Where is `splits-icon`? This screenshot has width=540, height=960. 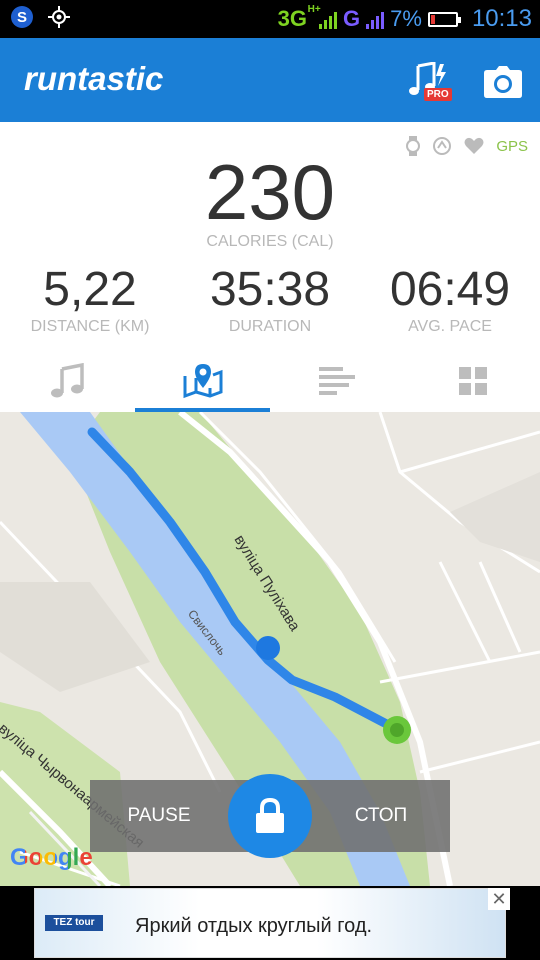
splits-icon is located at coordinates (336, 381).